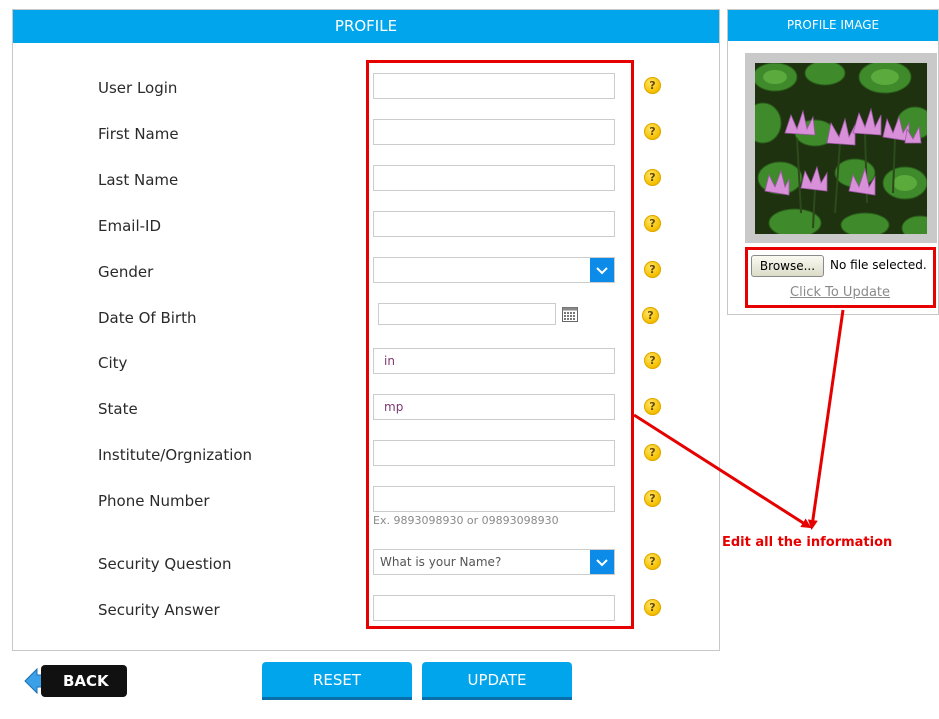 The width and height of the screenshot is (939, 719). I want to click on annotation-text: Edit all the information, so click(807, 542).